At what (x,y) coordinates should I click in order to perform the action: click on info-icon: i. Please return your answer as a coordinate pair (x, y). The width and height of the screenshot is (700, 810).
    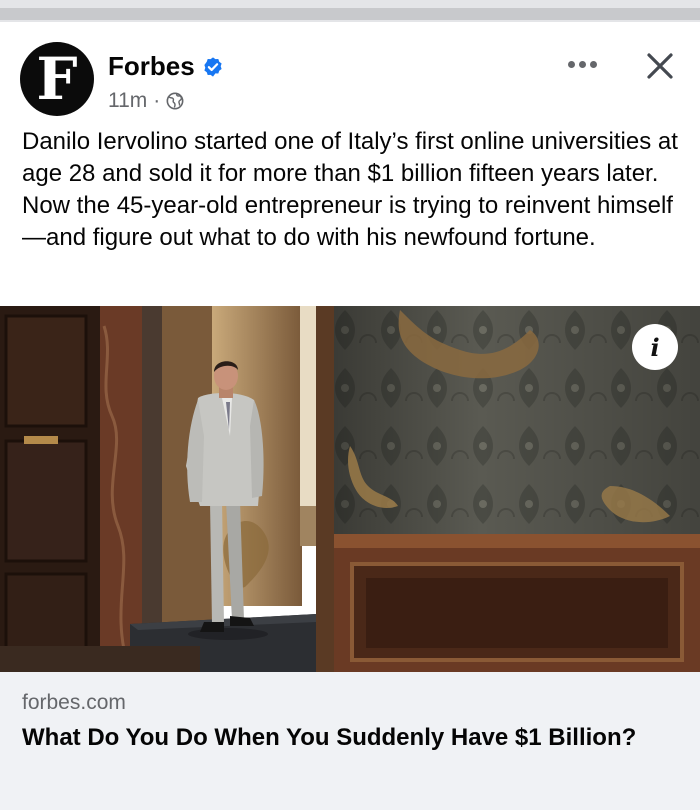
    Looking at the image, I should click on (655, 347).